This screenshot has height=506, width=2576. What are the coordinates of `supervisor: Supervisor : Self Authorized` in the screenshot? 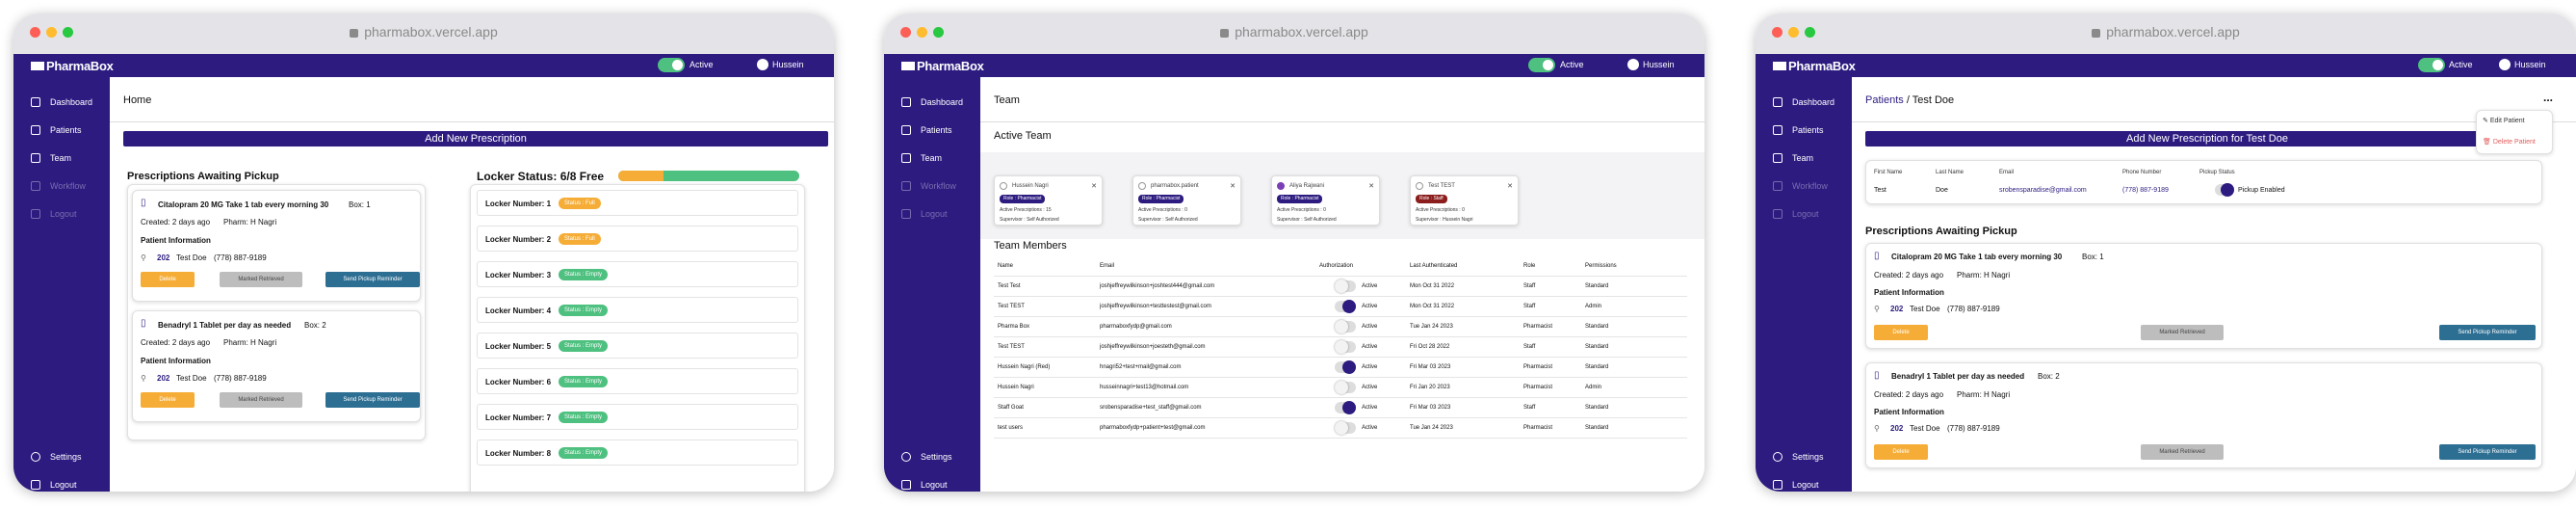 It's located at (1029, 220).